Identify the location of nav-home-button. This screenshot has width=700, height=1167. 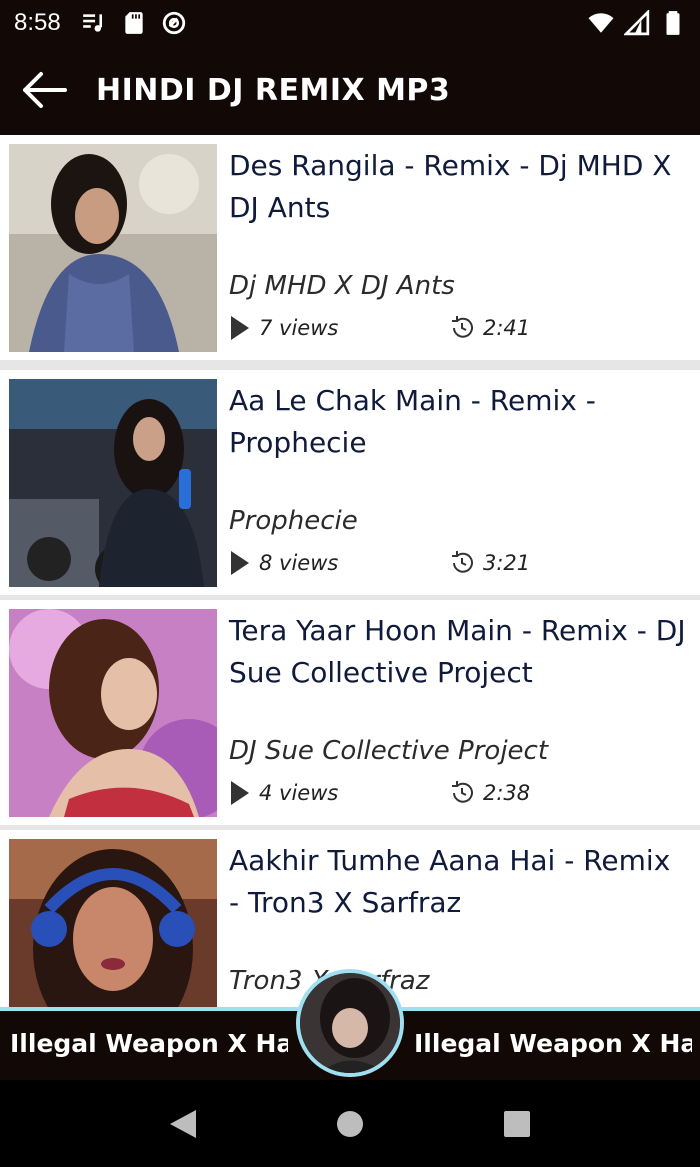
(350, 1124).